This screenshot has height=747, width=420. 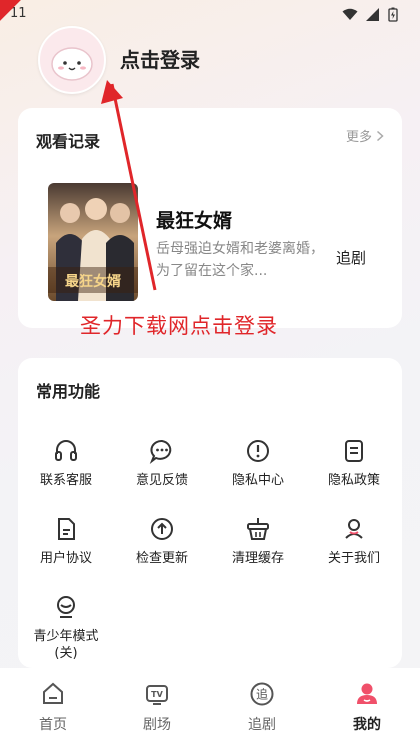 What do you see at coordinates (53, 725) in the screenshot?
I see `tab-label: 首页` at bounding box center [53, 725].